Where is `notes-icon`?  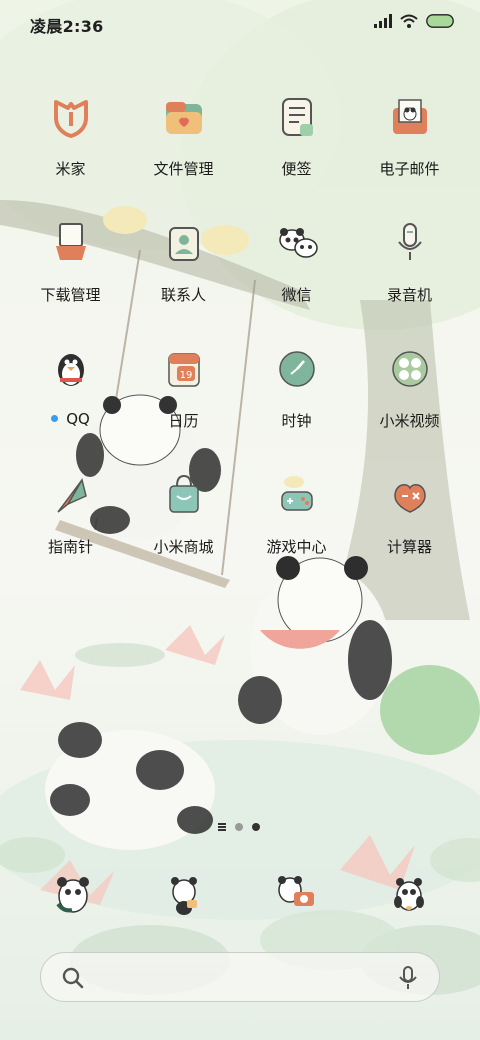 notes-icon is located at coordinates (297, 117).